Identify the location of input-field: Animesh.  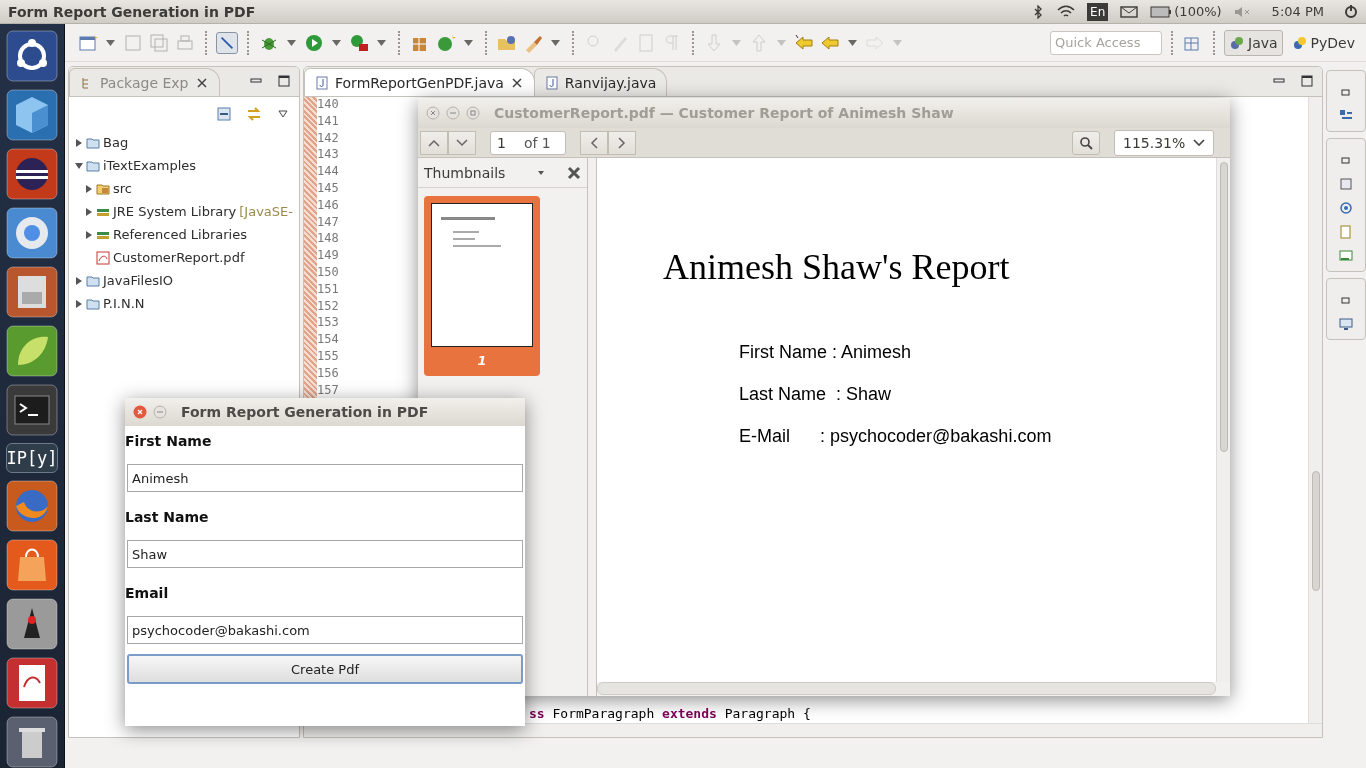
(325, 478).